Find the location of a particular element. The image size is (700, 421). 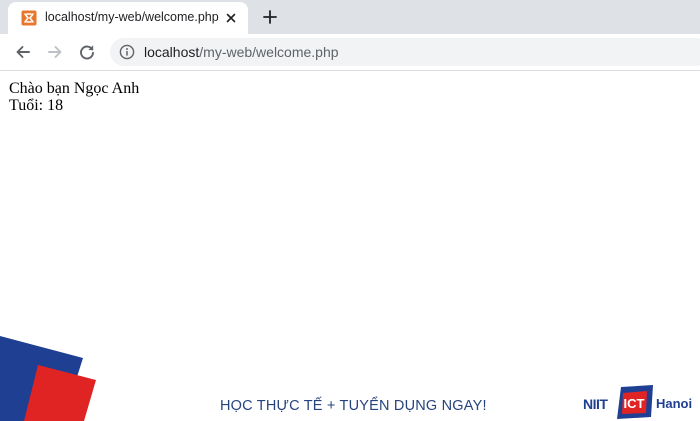

url-host: localhost is located at coordinates (172, 52).